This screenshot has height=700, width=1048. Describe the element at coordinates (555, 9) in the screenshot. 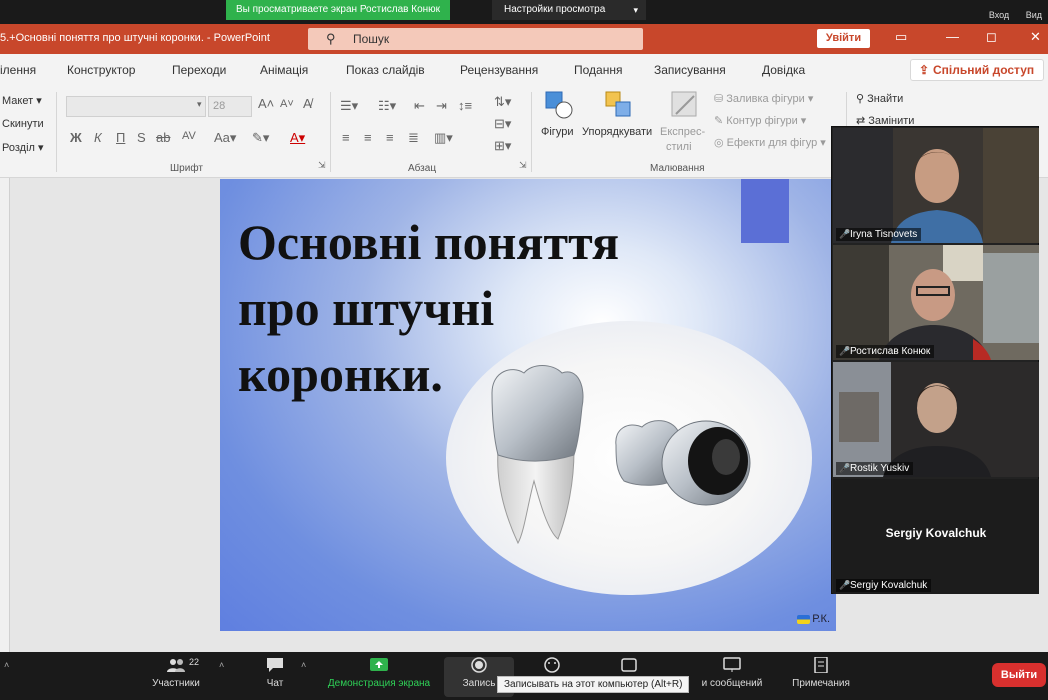

I see `view-settings-label: Настройки просмотра` at that location.